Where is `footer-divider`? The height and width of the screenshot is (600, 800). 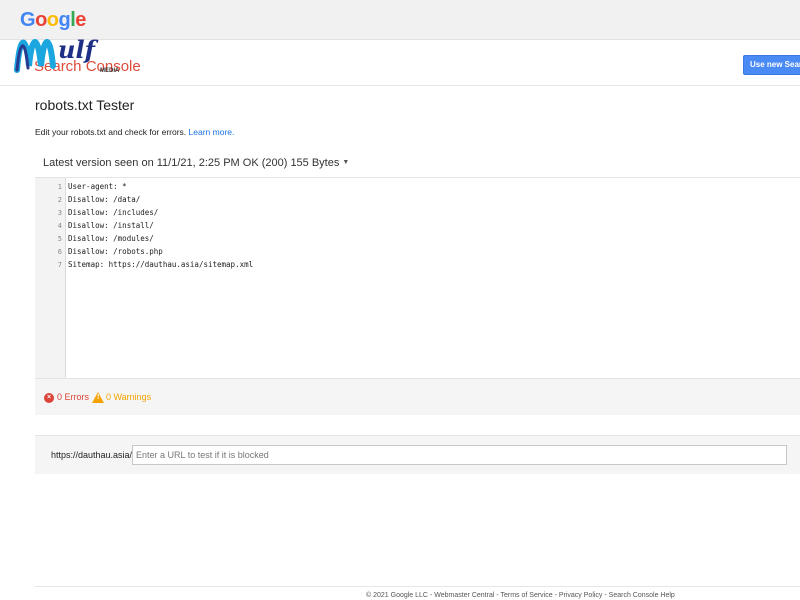 footer-divider is located at coordinates (417, 586).